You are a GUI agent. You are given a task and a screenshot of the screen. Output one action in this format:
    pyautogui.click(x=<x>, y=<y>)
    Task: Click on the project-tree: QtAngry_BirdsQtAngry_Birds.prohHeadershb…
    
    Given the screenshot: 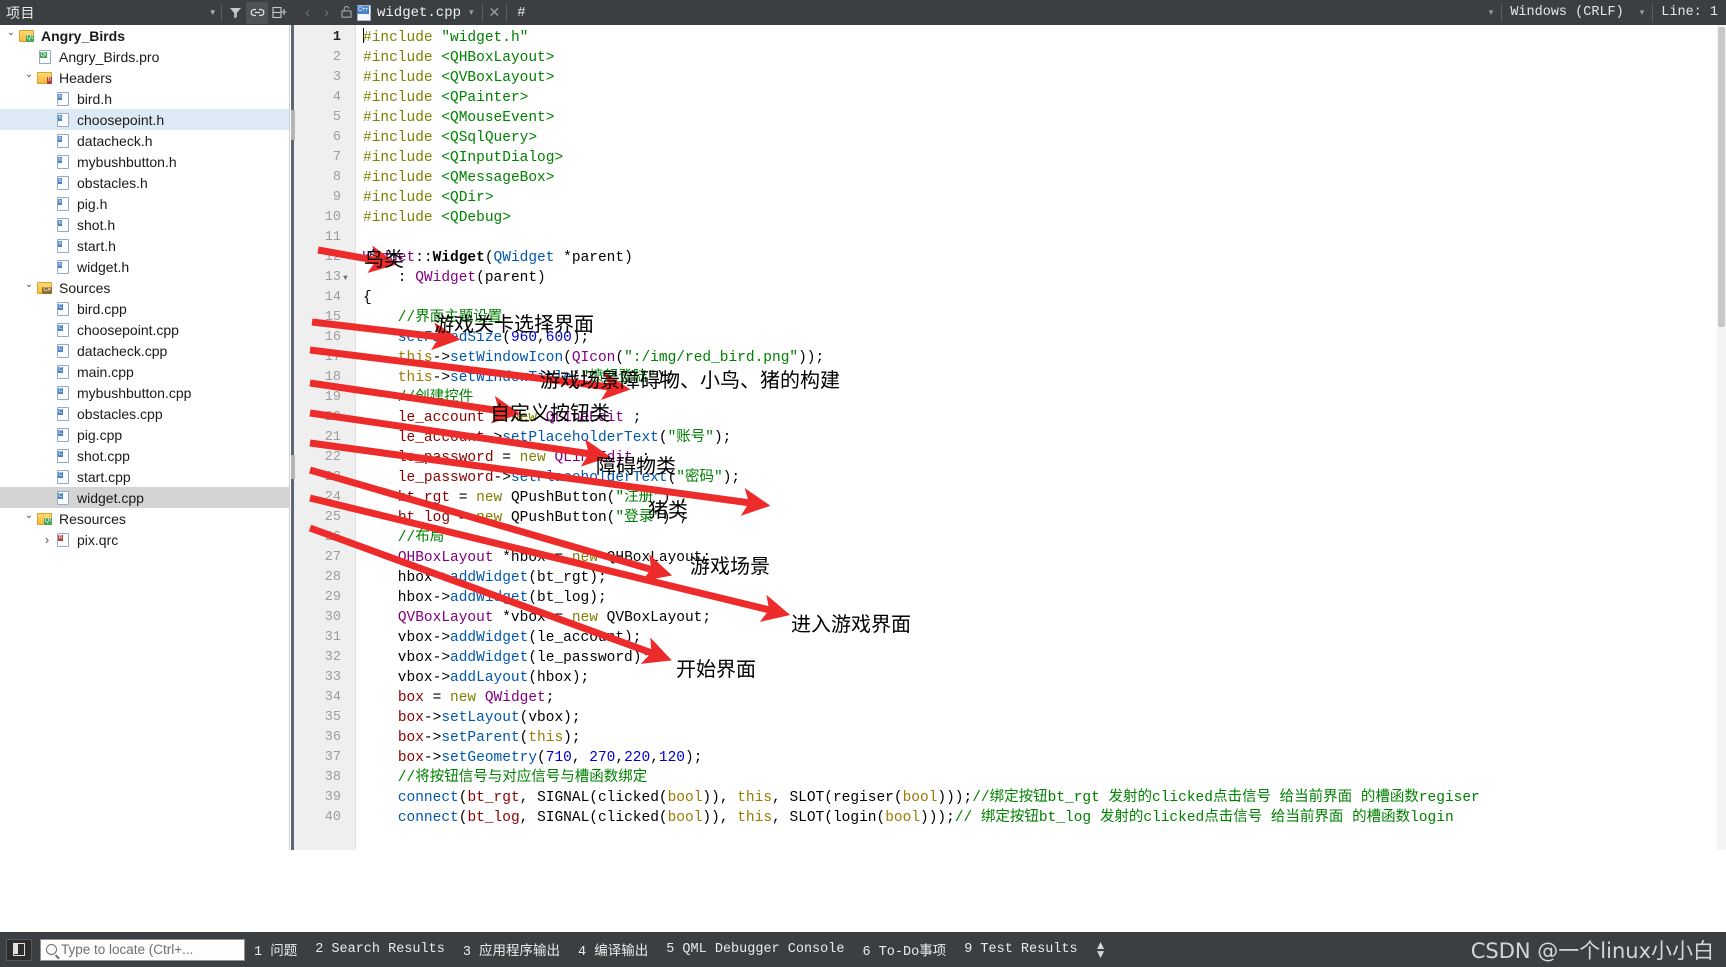 What is the action you would take?
    pyautogui.click(x=145, y=437)
    